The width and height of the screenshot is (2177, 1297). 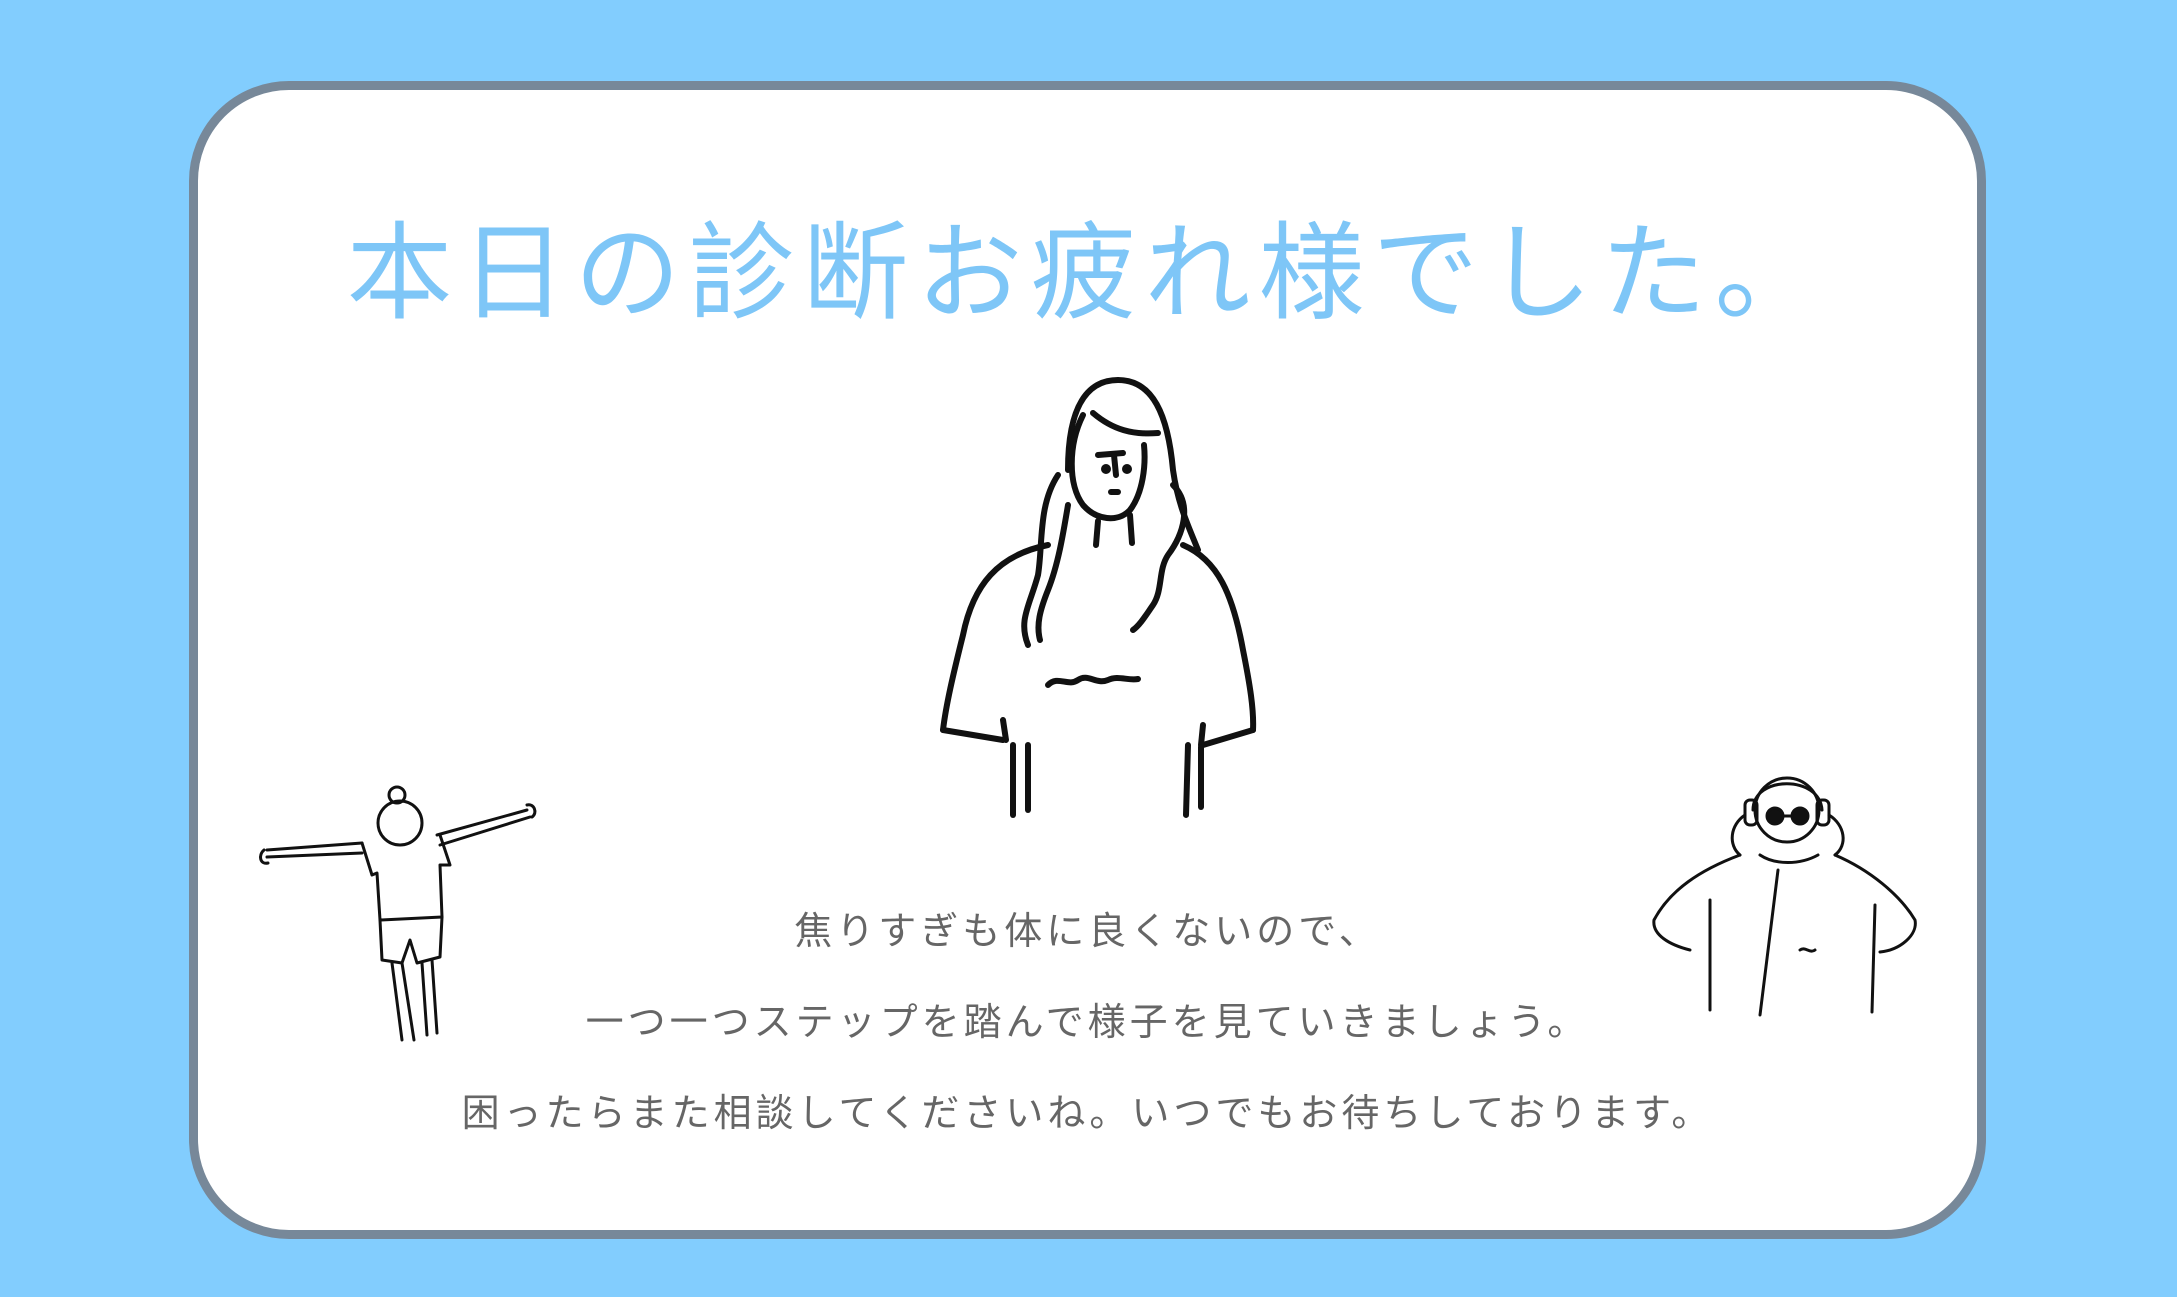 What do you see at coordinates (1087, 273) in the screenshot?
I see `page-title: 本日の診断お疲れ様でした。` at bounding box center [1087, 273].